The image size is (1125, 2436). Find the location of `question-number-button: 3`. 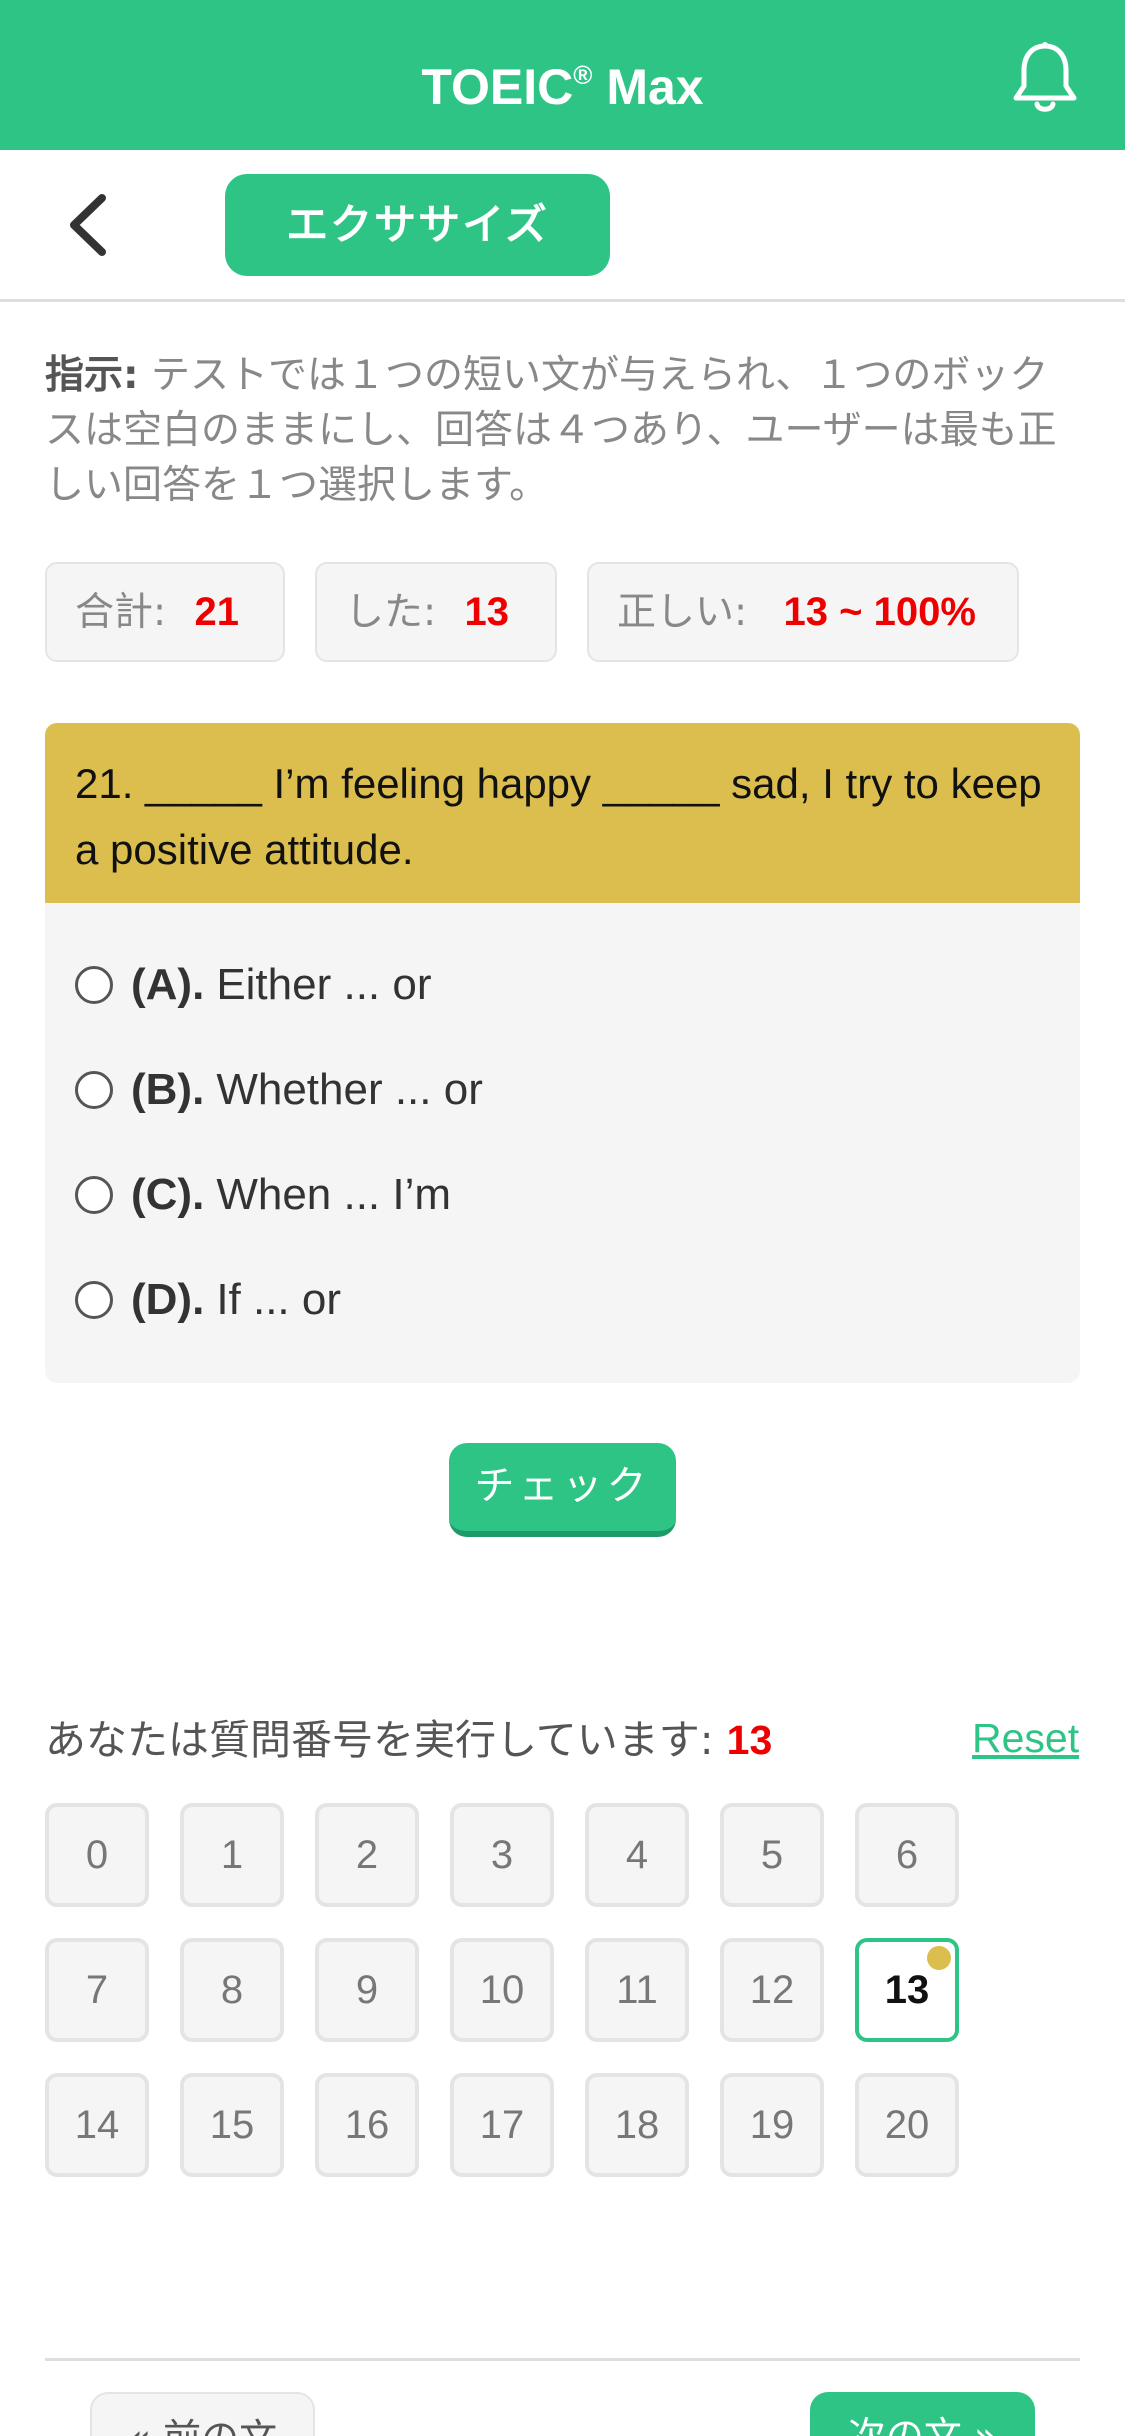

question-number-button: 3 is located at coordinates (502, 1855).